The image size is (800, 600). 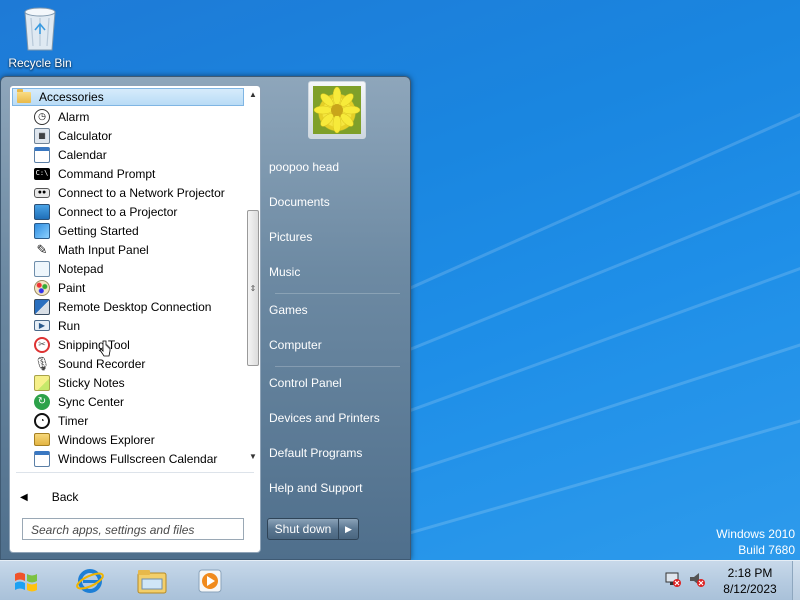 I want to click on program-sound-recorder: 🎙 Sound Recorder, so click(x=137, y=363).